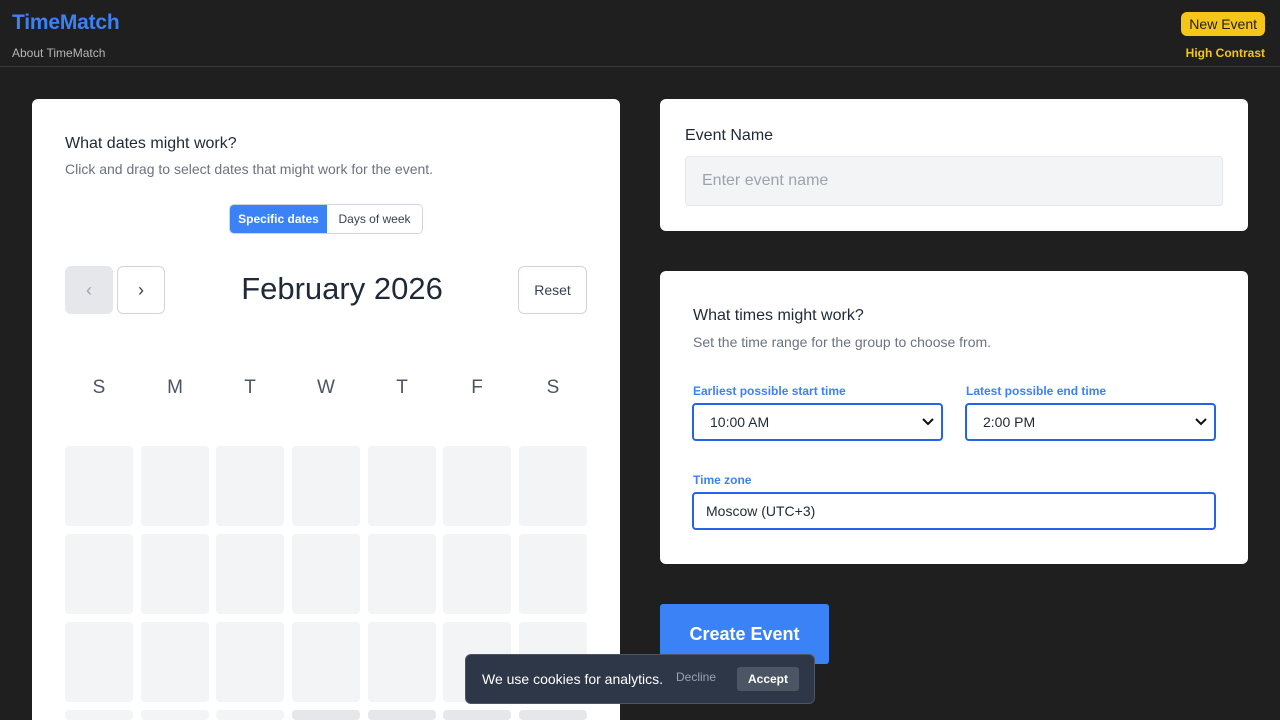  What do you see at coordinates (722, 480) in the screenshot?
I see `timezone-label: Time zone` at bounding box center [722, 480].